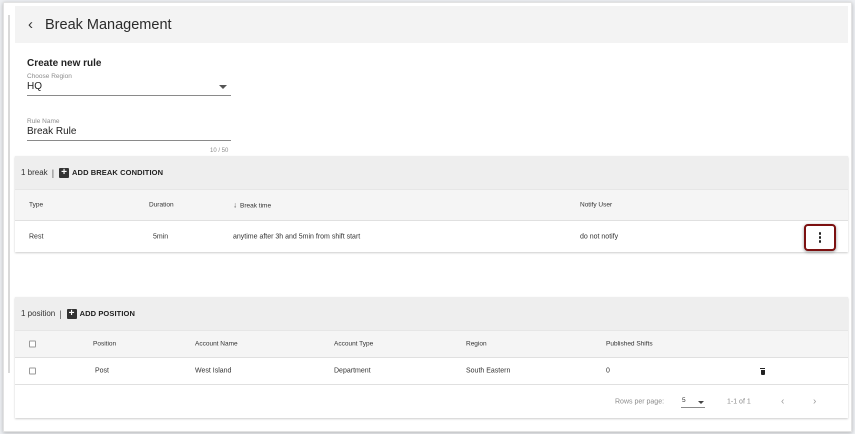 The height and width of the screenshot is (434, 855). What do you see at coordinates (762, 371) in the screenshot?
I see `delete-icon` at bounding box center [762, 371].